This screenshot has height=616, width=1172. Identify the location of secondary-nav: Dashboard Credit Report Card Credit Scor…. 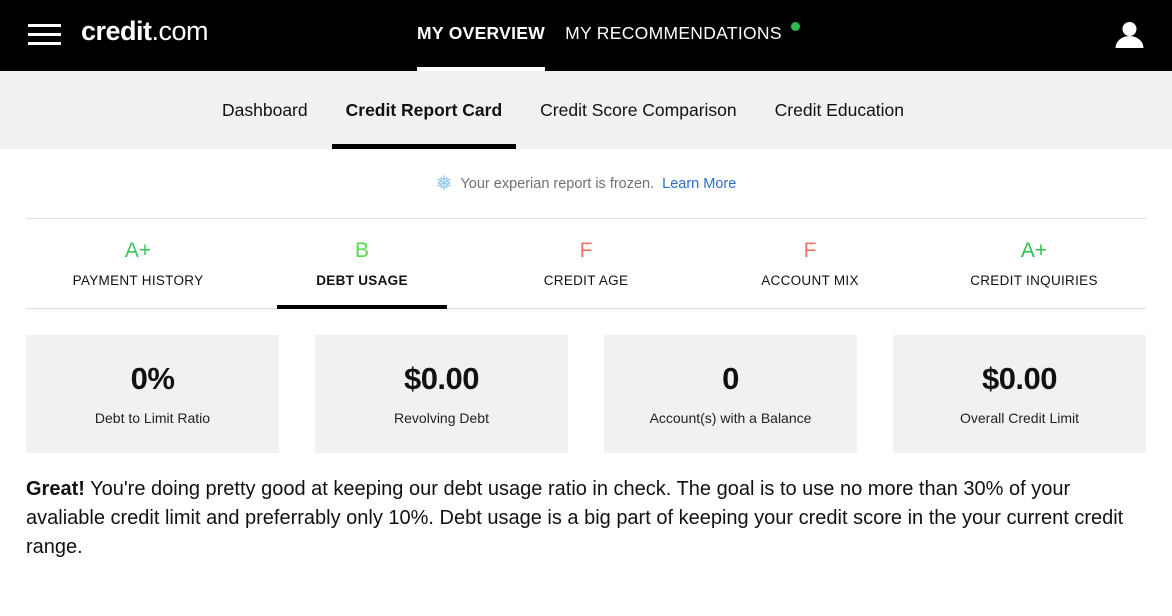
(586, 110).